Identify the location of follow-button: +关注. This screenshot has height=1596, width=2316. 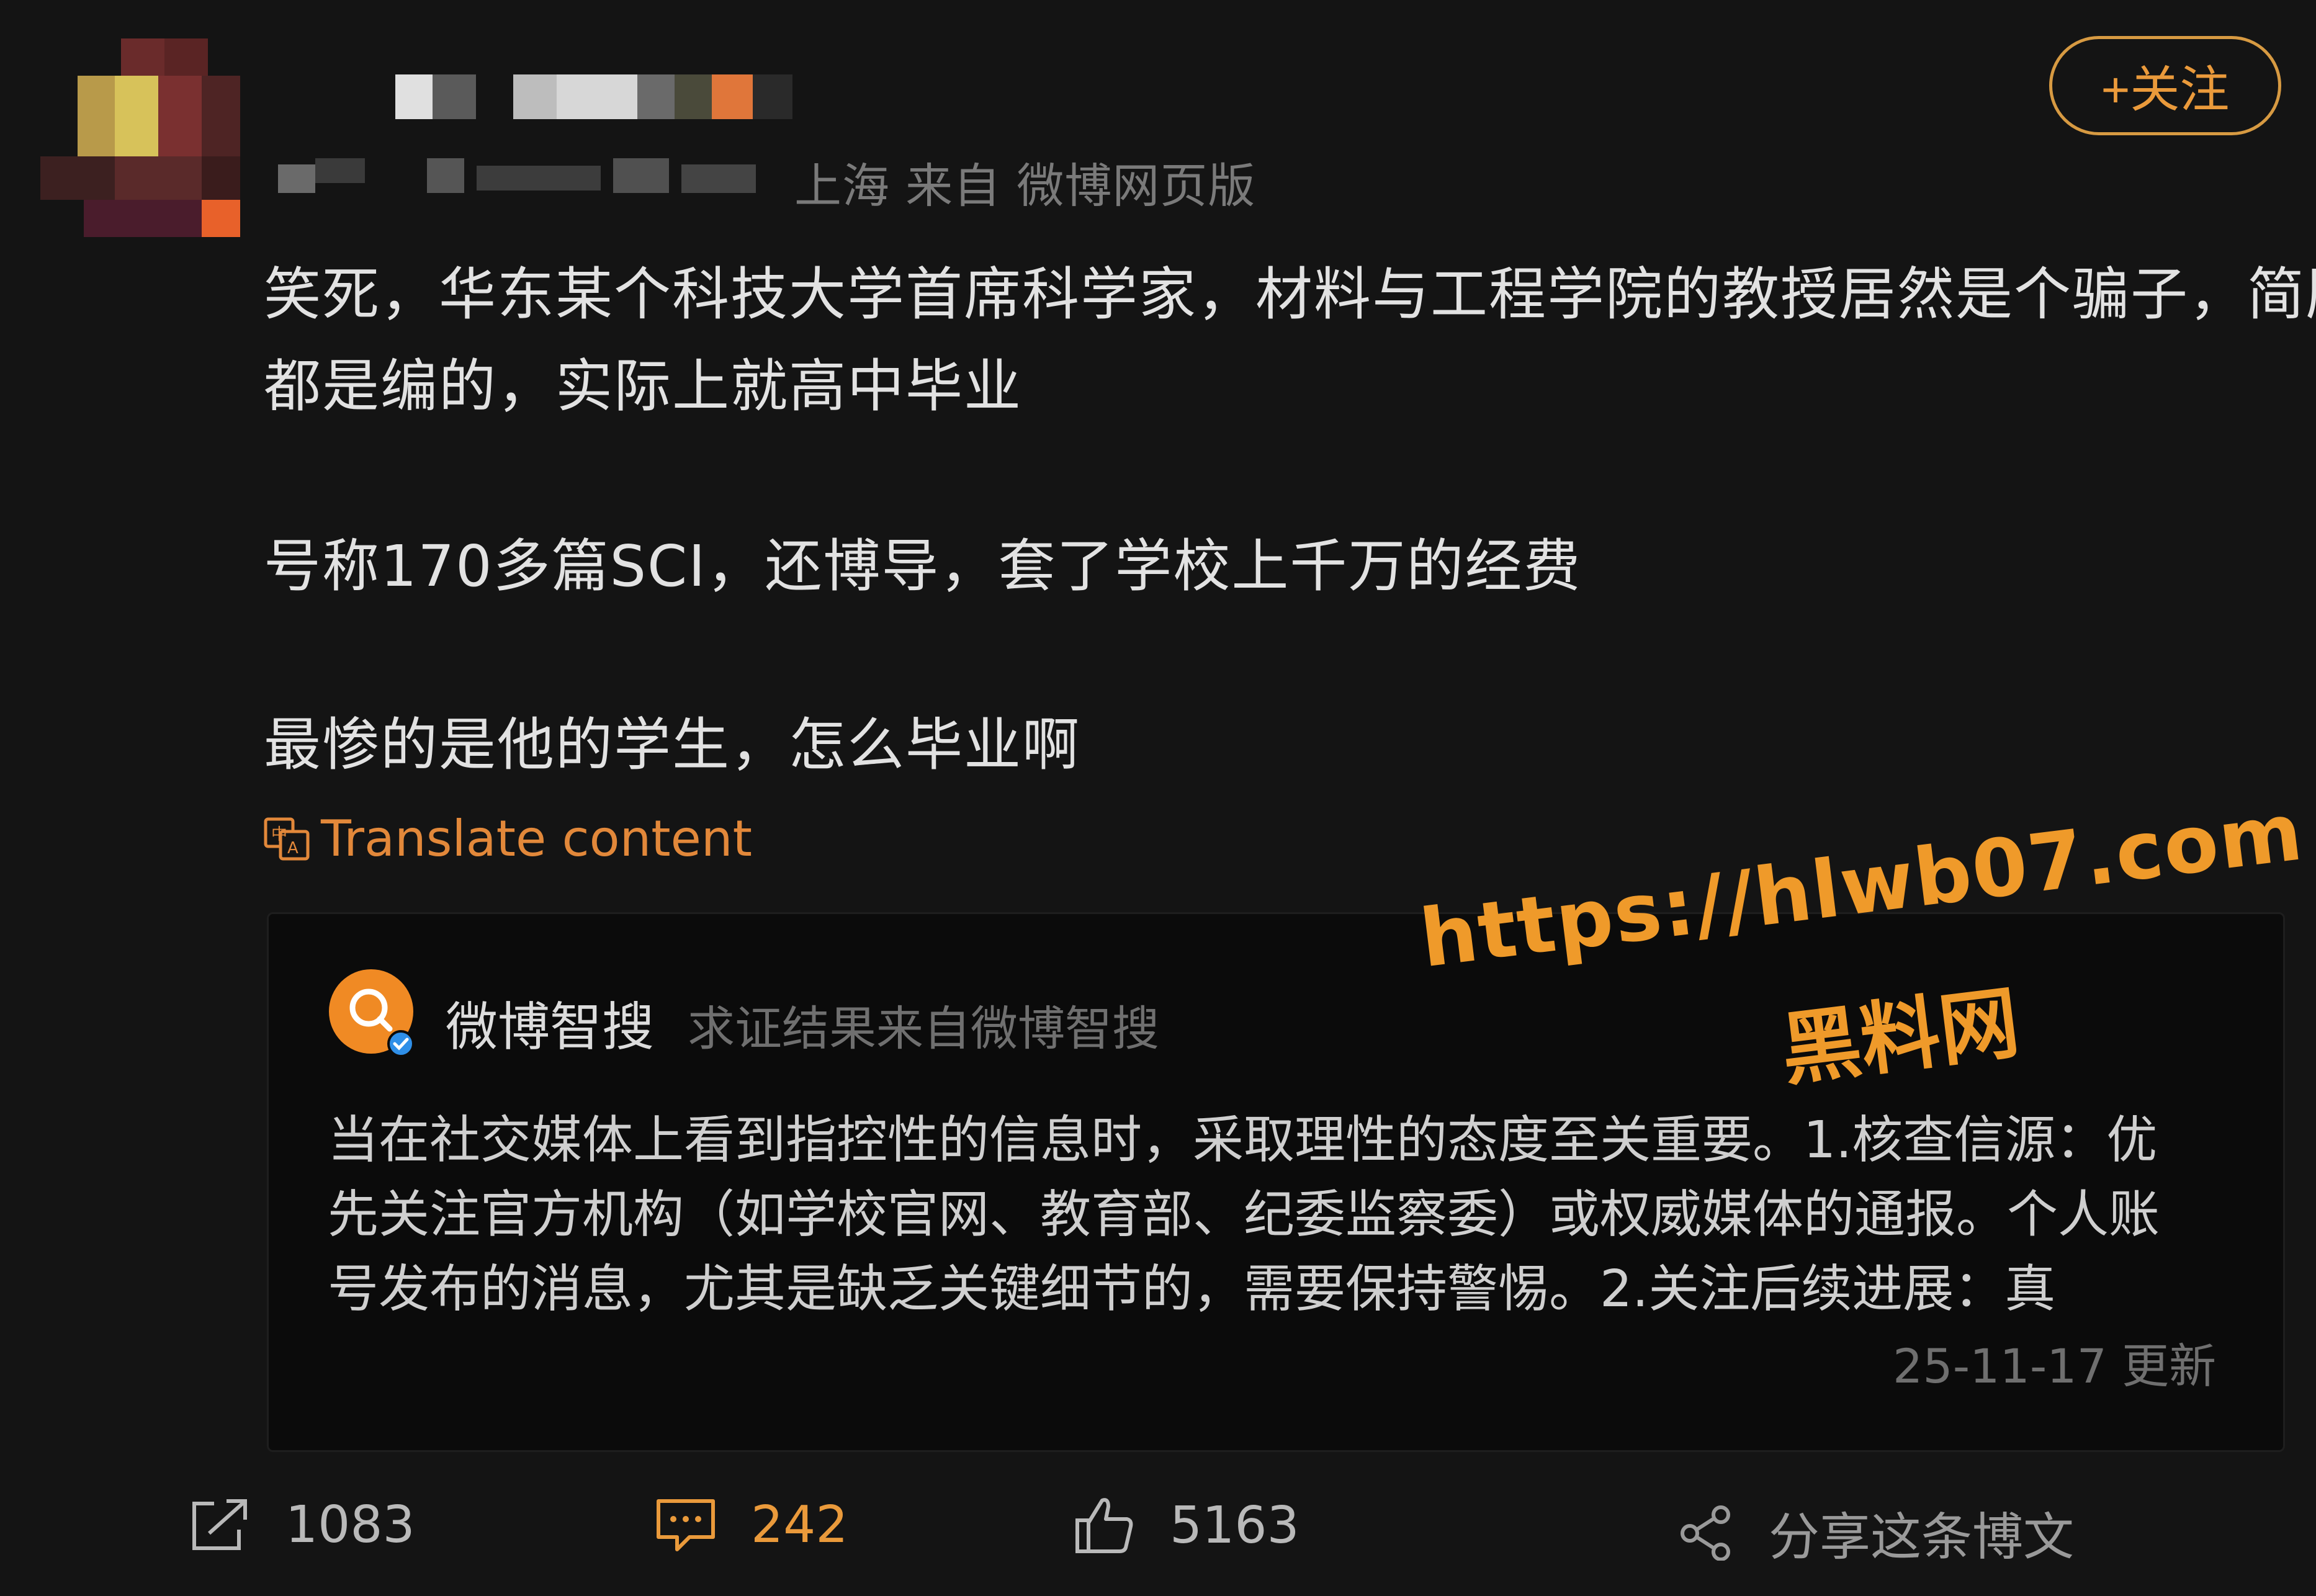
(2165, 85).